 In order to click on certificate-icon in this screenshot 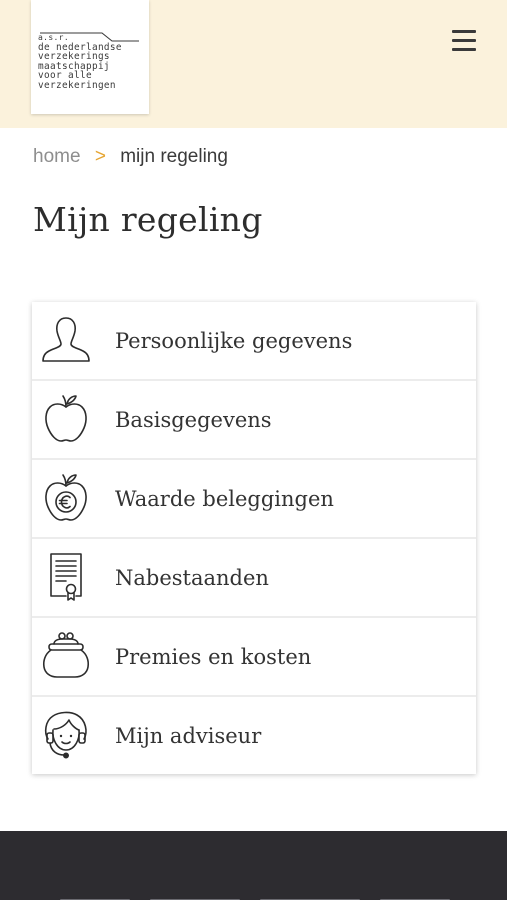, I will do `click(66, 577)`.